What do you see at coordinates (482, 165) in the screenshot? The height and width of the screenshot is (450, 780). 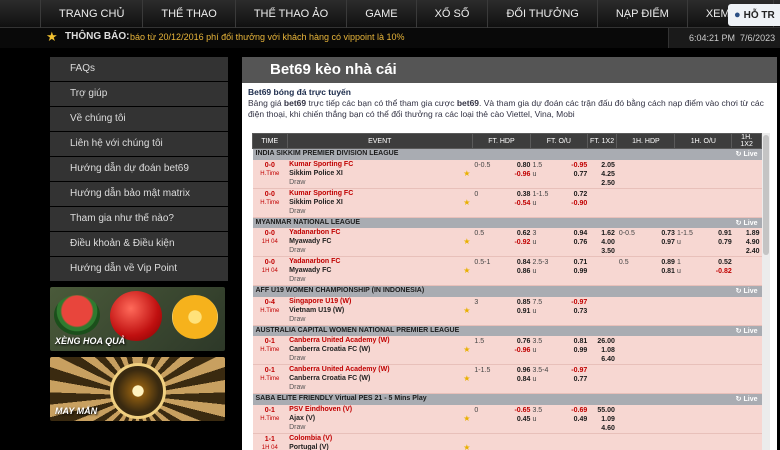 I see `line-value: 0-0.5` at bounding box center [482, 165].